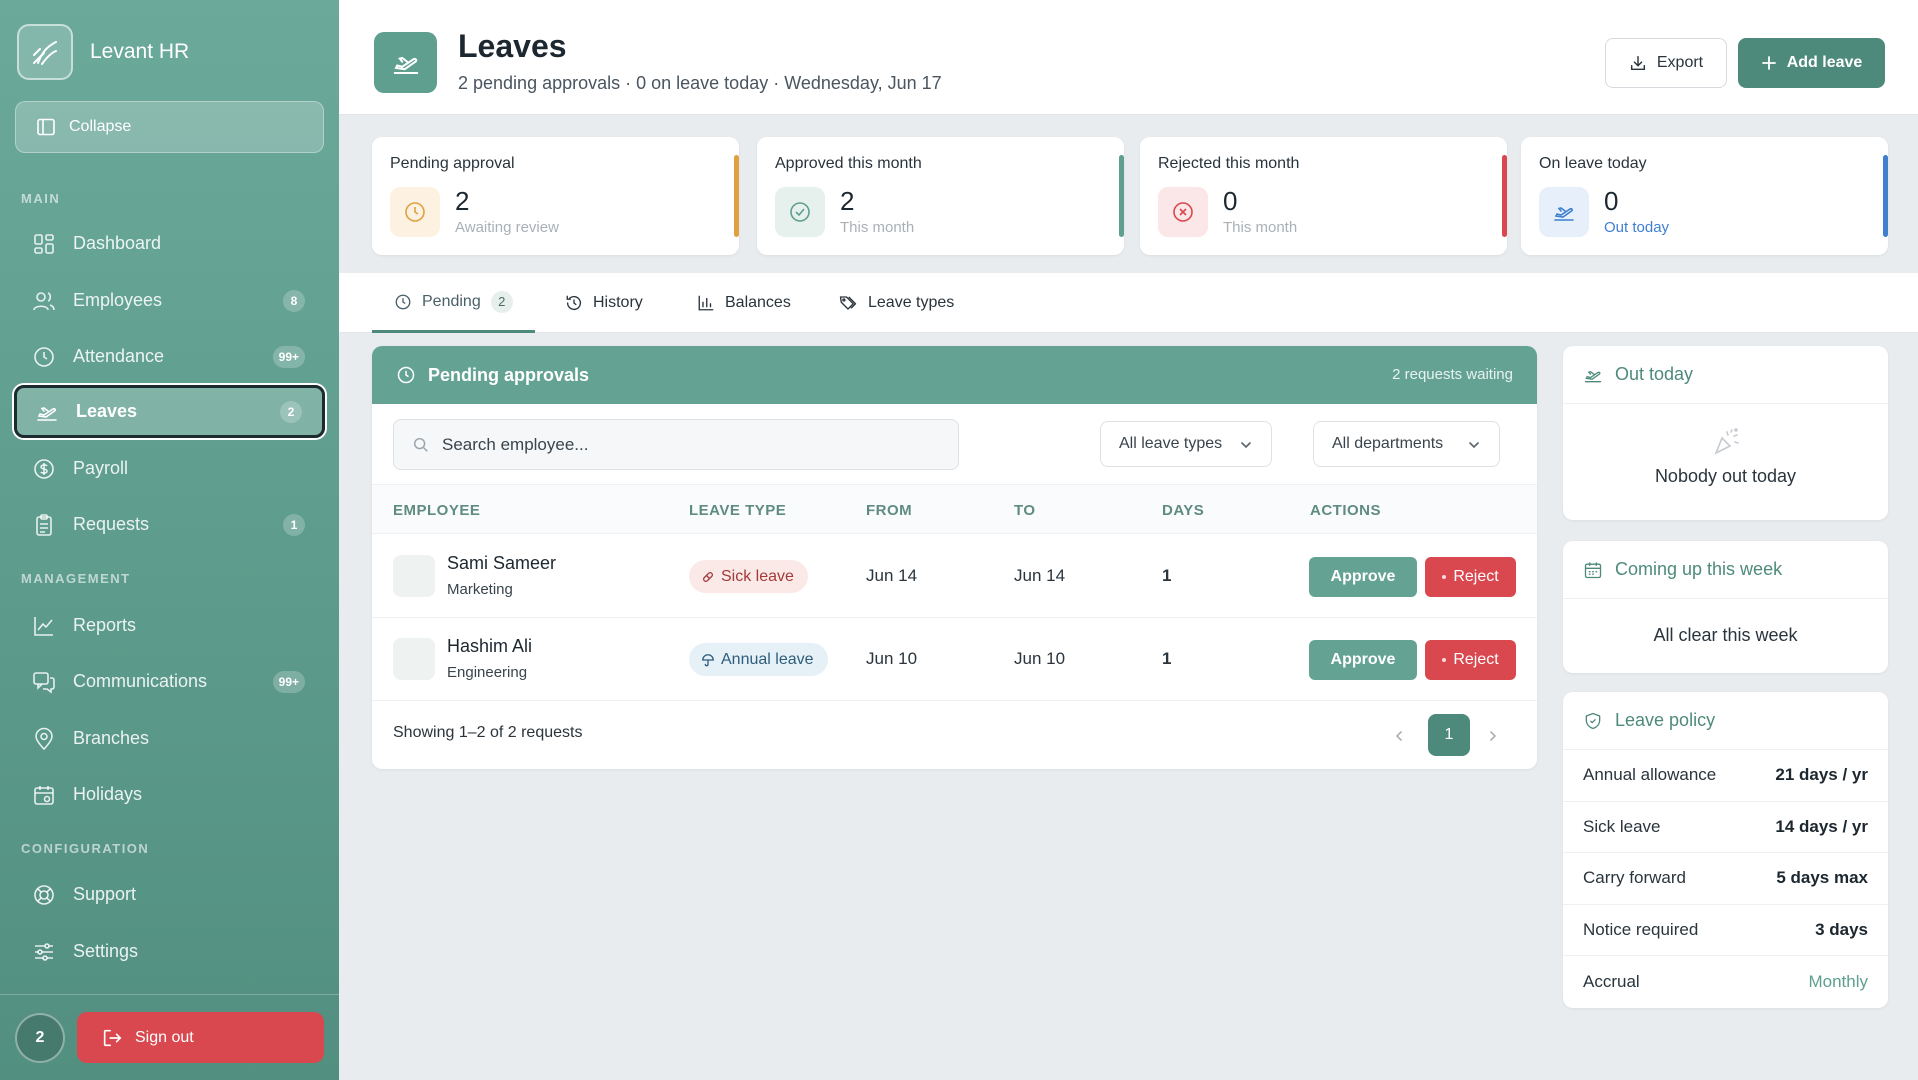 This screenshot has width=1918, height=1080. I want to click on badge: 1, so click(294, 524).